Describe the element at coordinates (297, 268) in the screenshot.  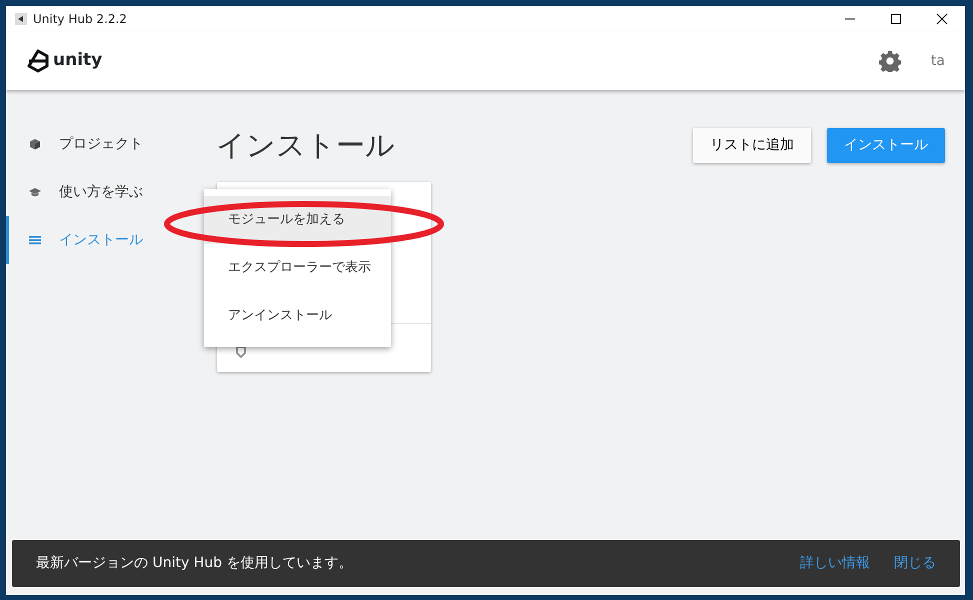
I see `menu-item: エクスプローラーで表示` at that location.